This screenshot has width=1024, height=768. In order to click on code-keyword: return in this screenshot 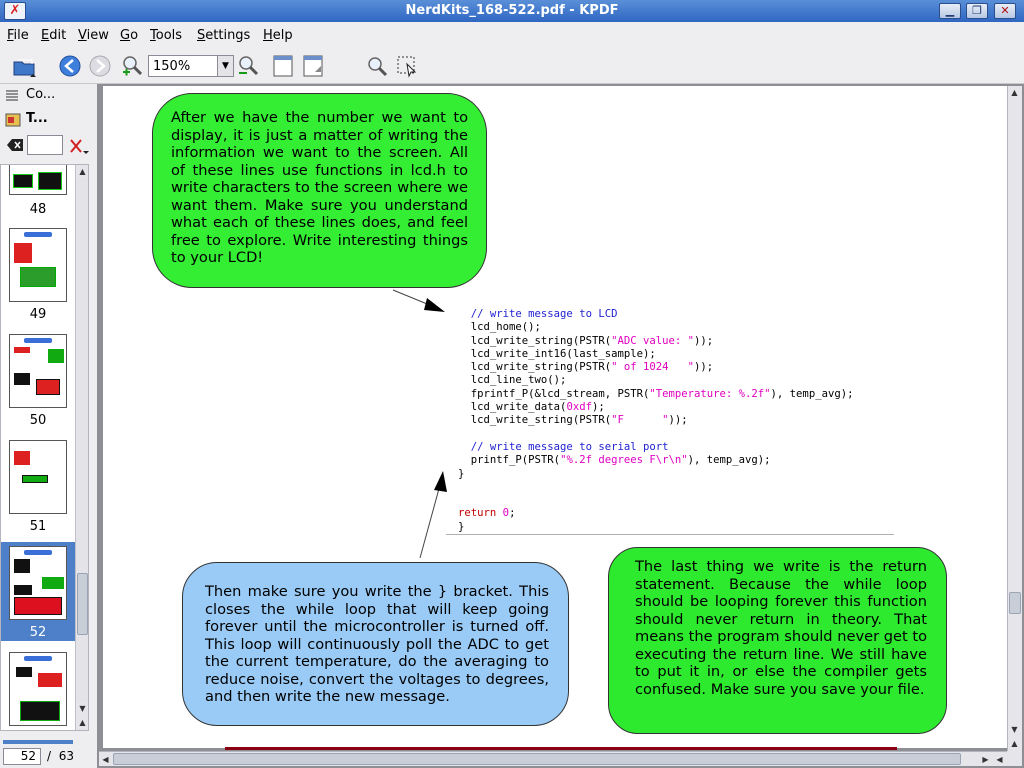, I will do `click(477, 513)`.